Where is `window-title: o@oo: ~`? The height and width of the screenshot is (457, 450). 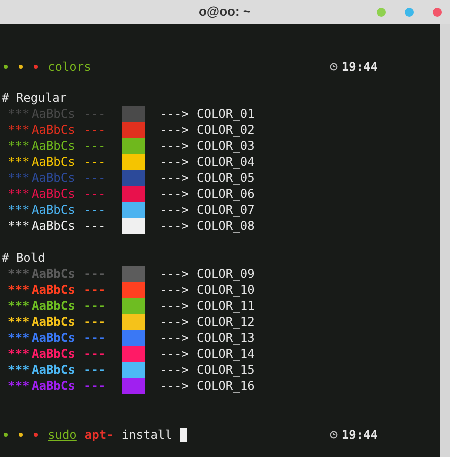 window-title: o@oo: ~ is located at coordinates (225, 12).